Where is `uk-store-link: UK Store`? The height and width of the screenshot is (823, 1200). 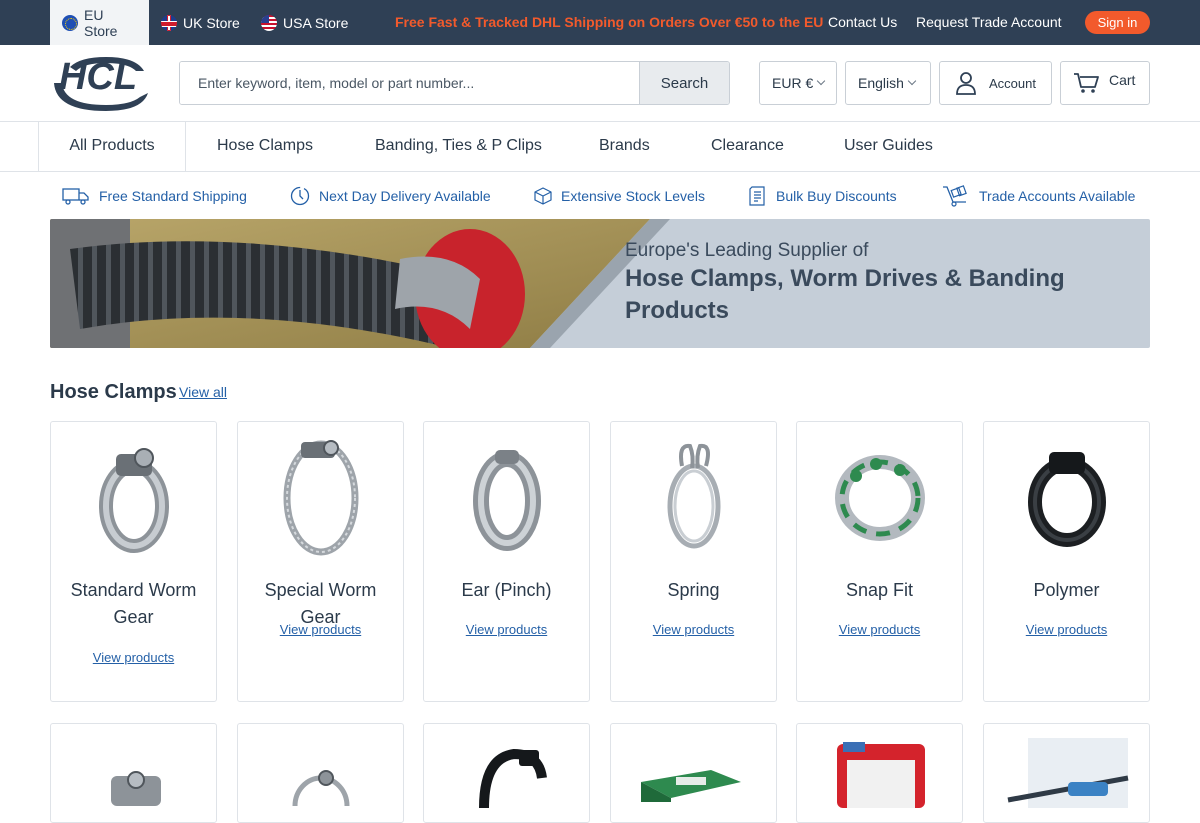
uk-store-link: UK Store is located at coordinates (200, 22).